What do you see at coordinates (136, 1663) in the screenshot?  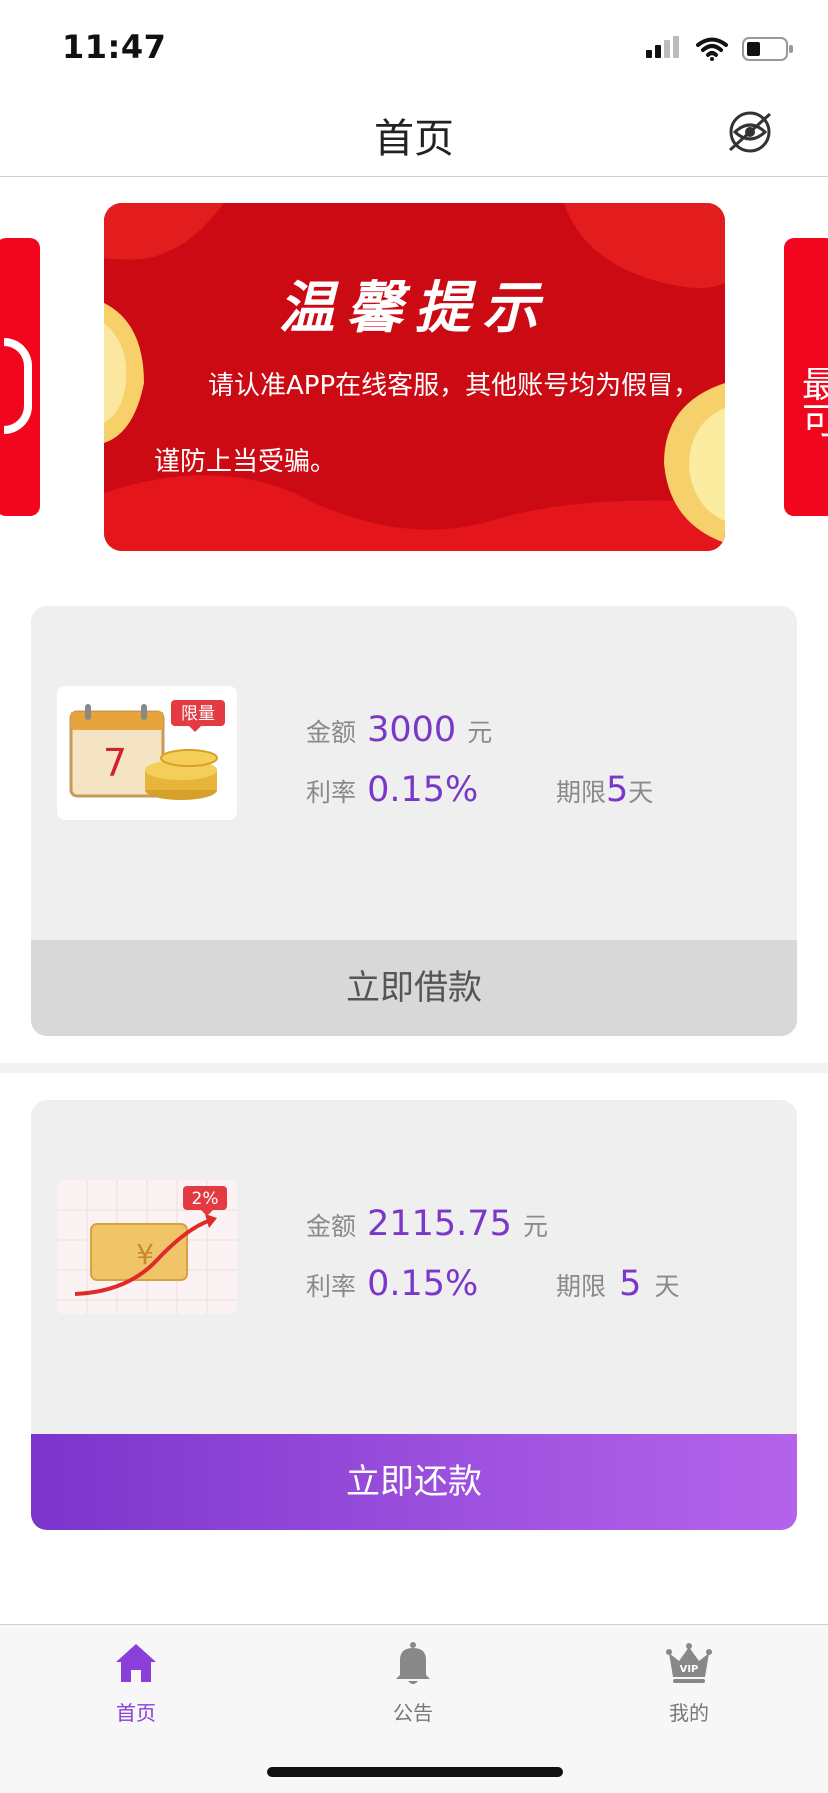 I see `home-icon` at bounding box center [136, 1663].